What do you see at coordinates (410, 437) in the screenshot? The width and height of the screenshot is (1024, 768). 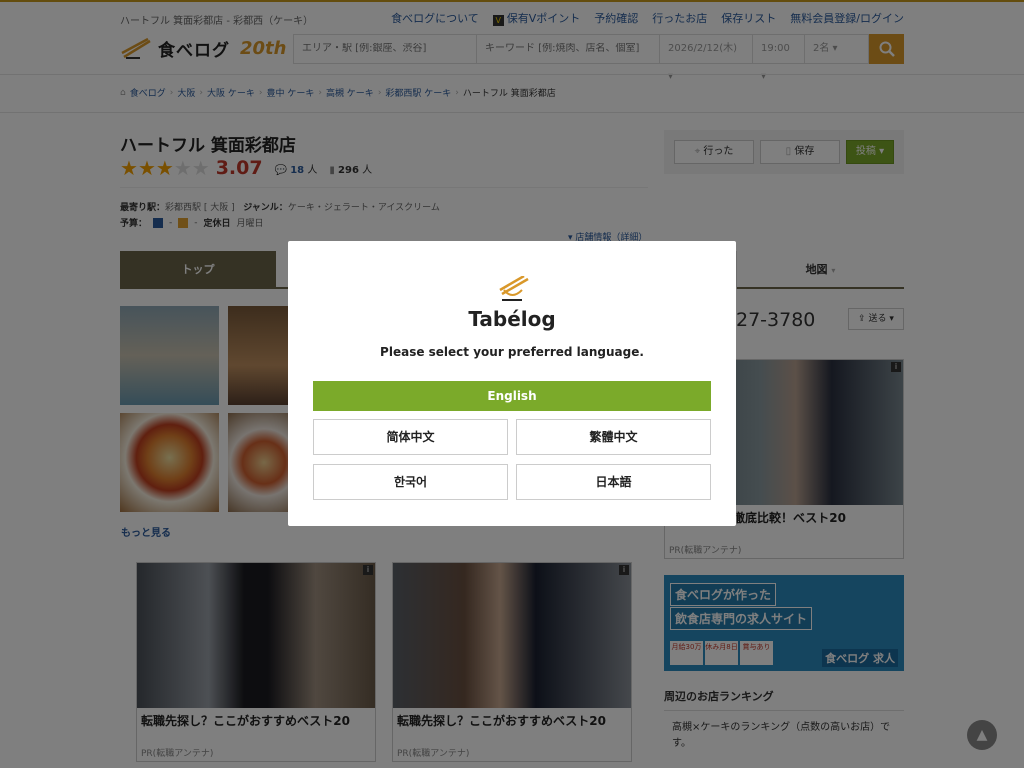 I see `simplified-chinese-button: 简体中文` at bounding box center [410, 437].